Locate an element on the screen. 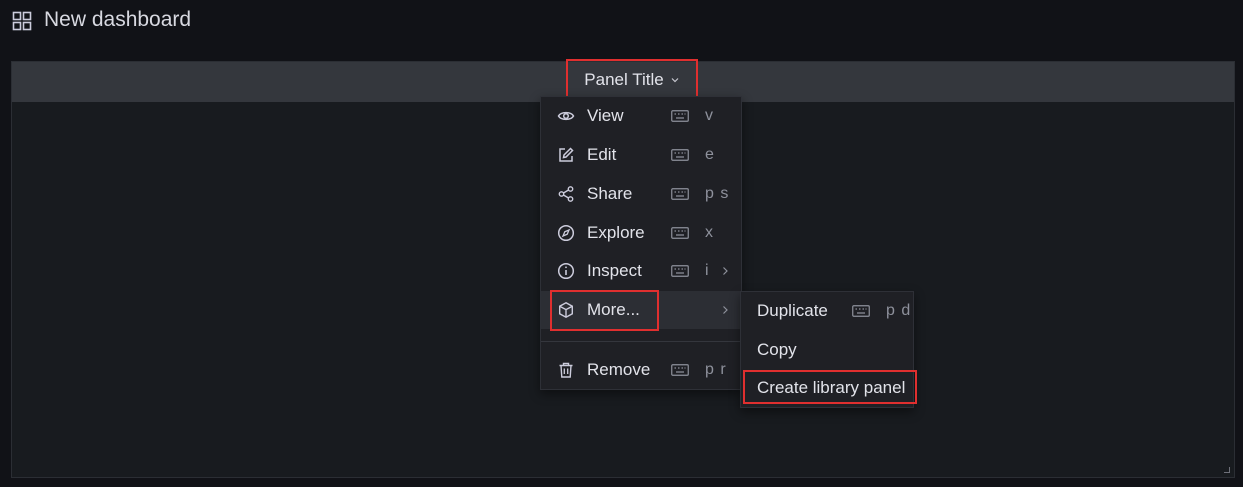 This screenshot has width=1243, height=487. dashboard-title: New dashboard is located at coordinates (117, 20).